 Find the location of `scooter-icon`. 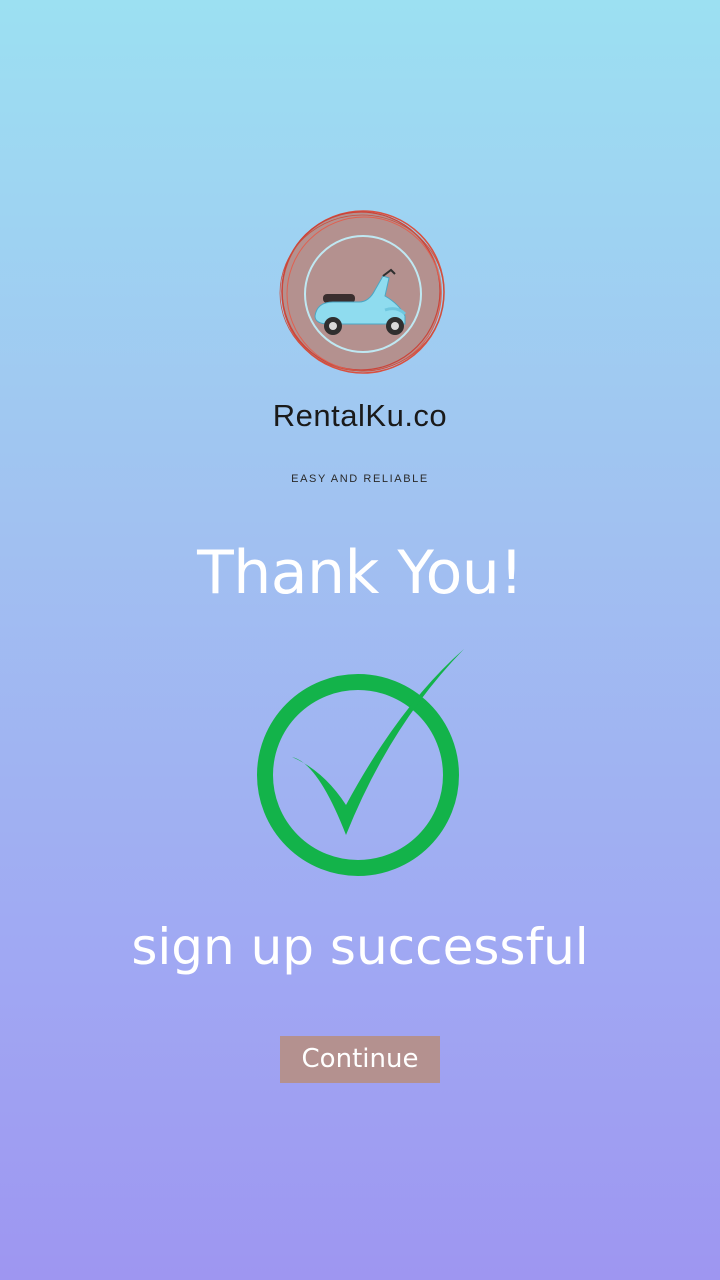

scooter-icon is located at coordinates (362, 292).